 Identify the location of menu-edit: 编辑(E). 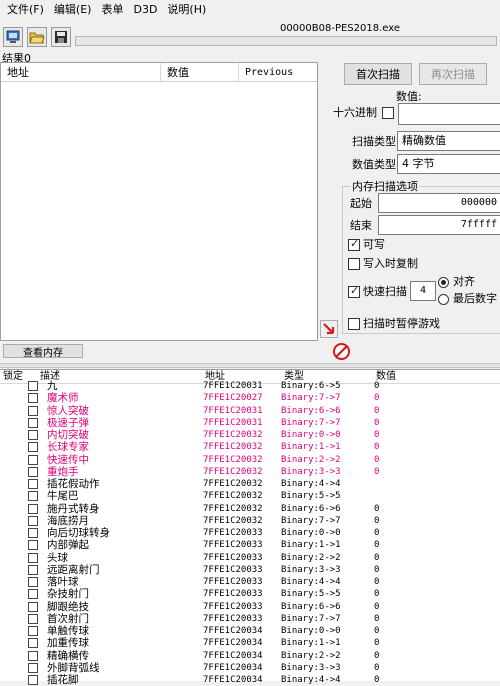
(73, 10).